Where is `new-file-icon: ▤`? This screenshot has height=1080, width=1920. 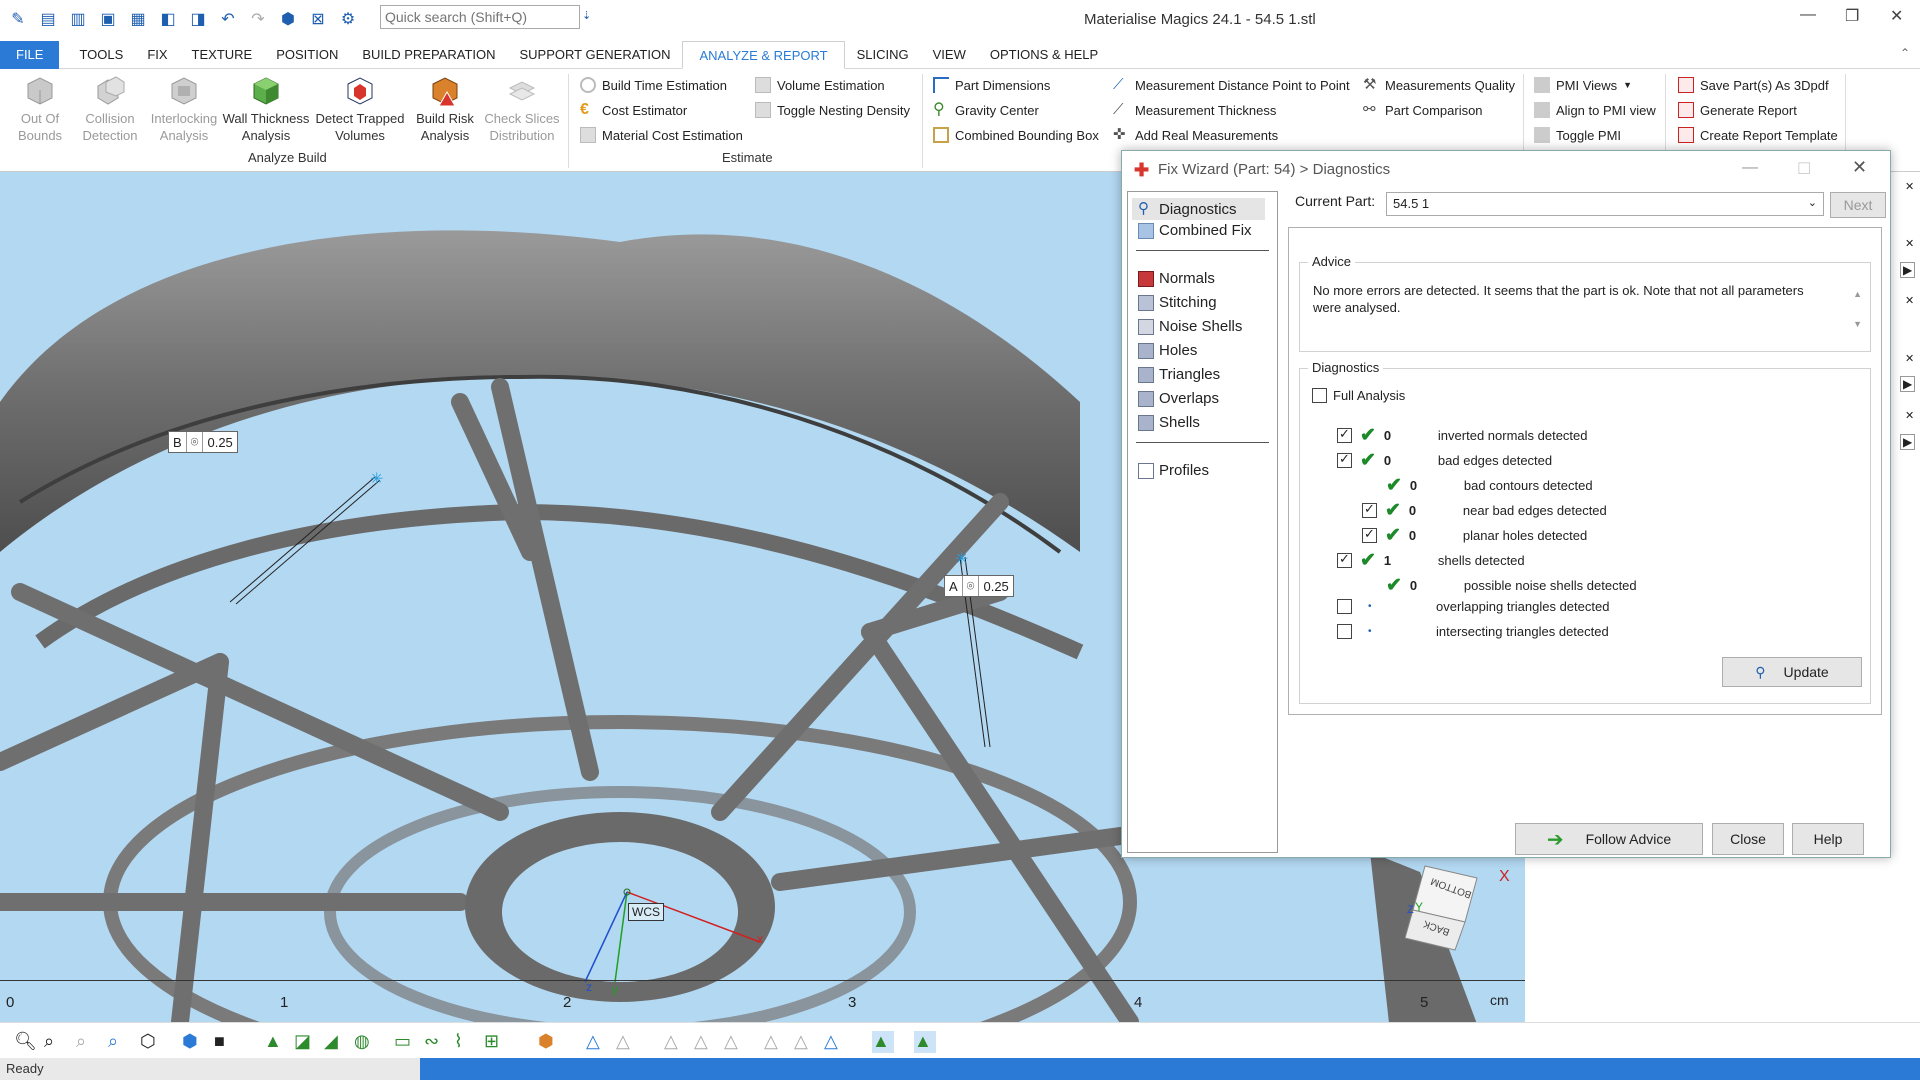
new-file-icon: ▤ is located at coordinates (48, 19).